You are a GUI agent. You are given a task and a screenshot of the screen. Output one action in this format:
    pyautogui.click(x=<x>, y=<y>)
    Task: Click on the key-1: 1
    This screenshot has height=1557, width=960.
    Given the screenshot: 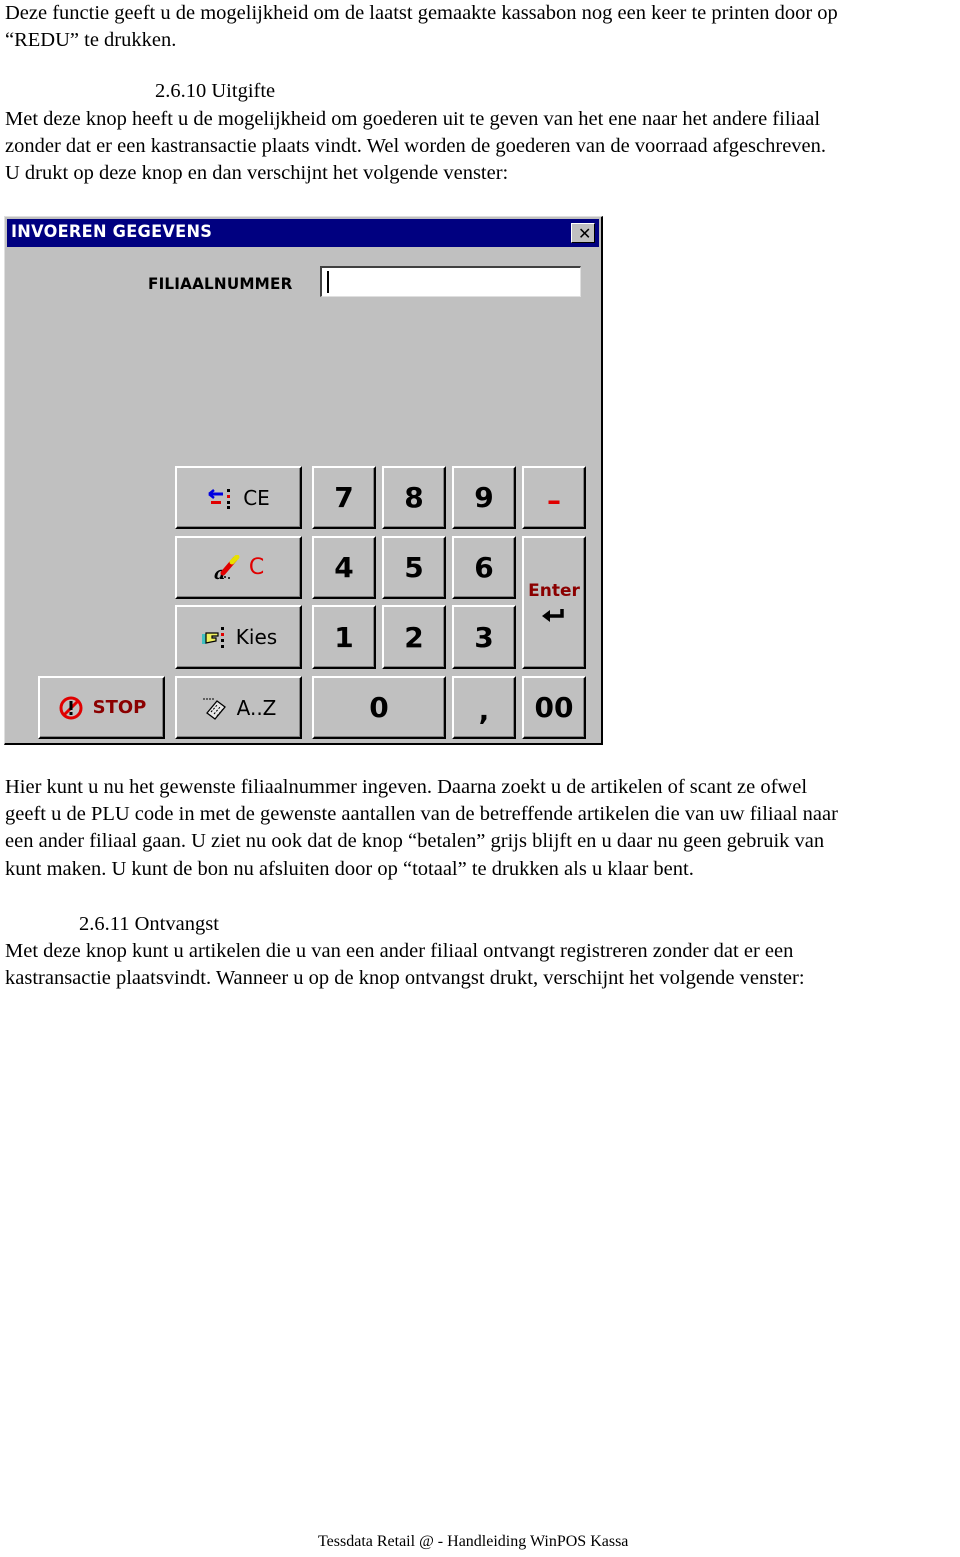 What is the action you would take?
    pyautogui.click(x=344, y=637)
    